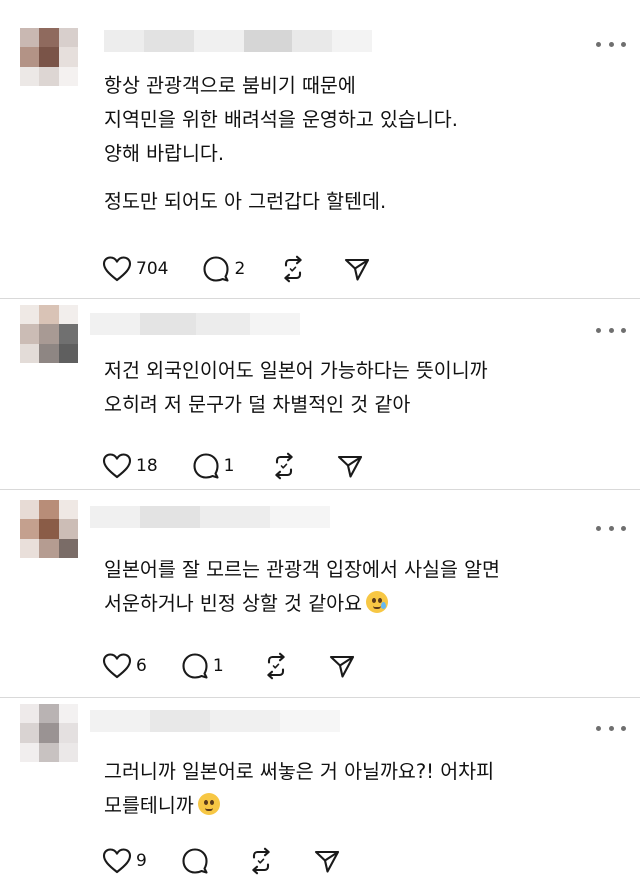 The width and height of the screenshot is (640, 893). Describe the element at coordinates (257, 404) in the screenshot. I see `text-line: 오히려 저 문구가 덜 차별적인 것 같아` at that location.